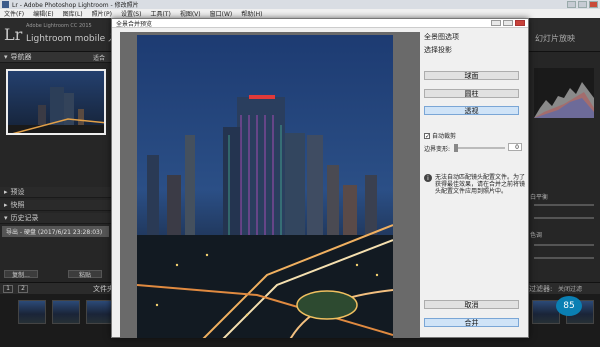 The image size is (600, 347). I want to click on filter-value: 关闭过滤, so click(570, 288).